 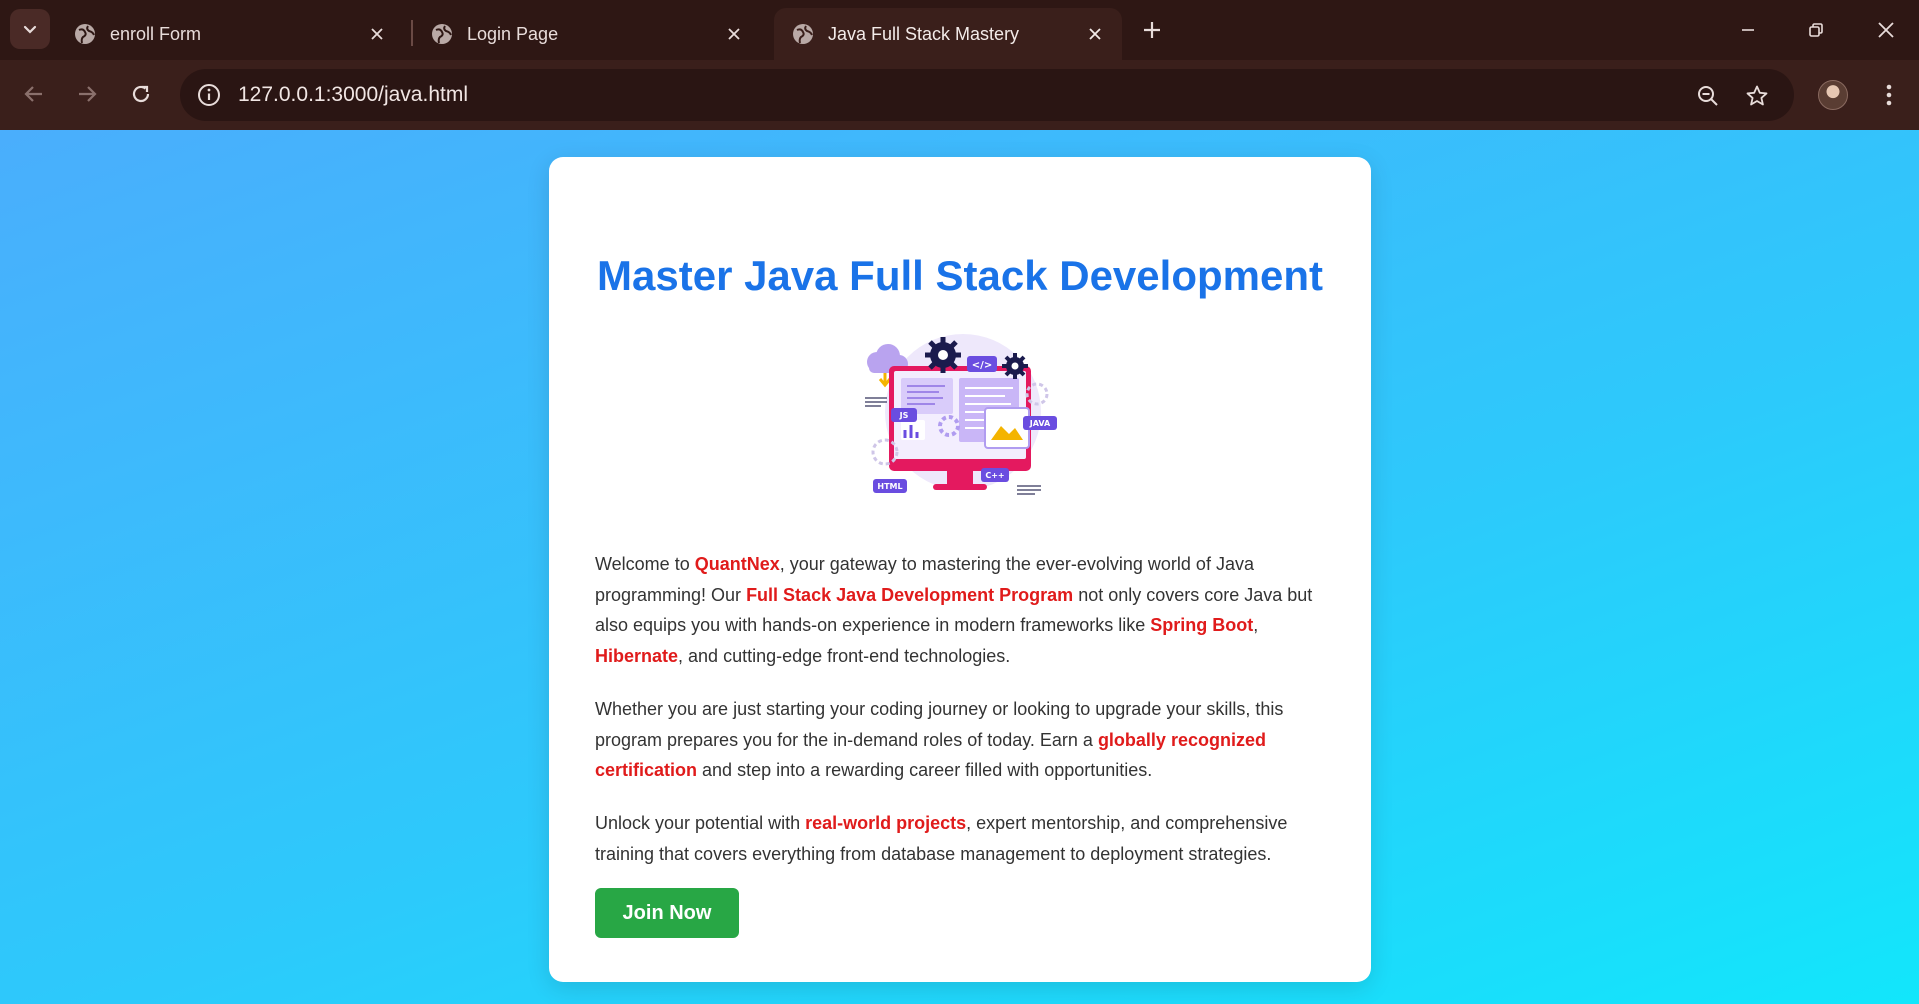 What do you see at coordinates (156, 33) in the screenshot?
I see `tab-title: enroll Form` at bounding box center [156, 33].